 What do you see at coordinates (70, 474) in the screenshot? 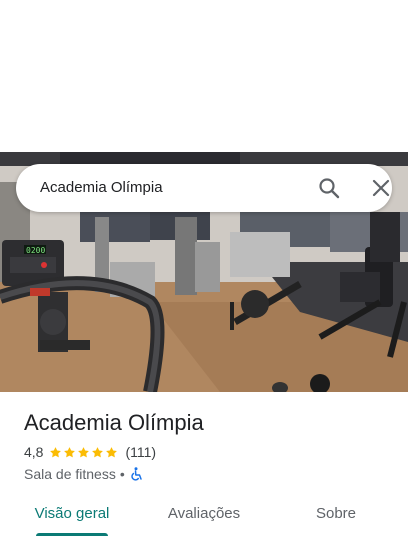
I see `place-category: Sala de fitness` at bounding box center [70, 474].